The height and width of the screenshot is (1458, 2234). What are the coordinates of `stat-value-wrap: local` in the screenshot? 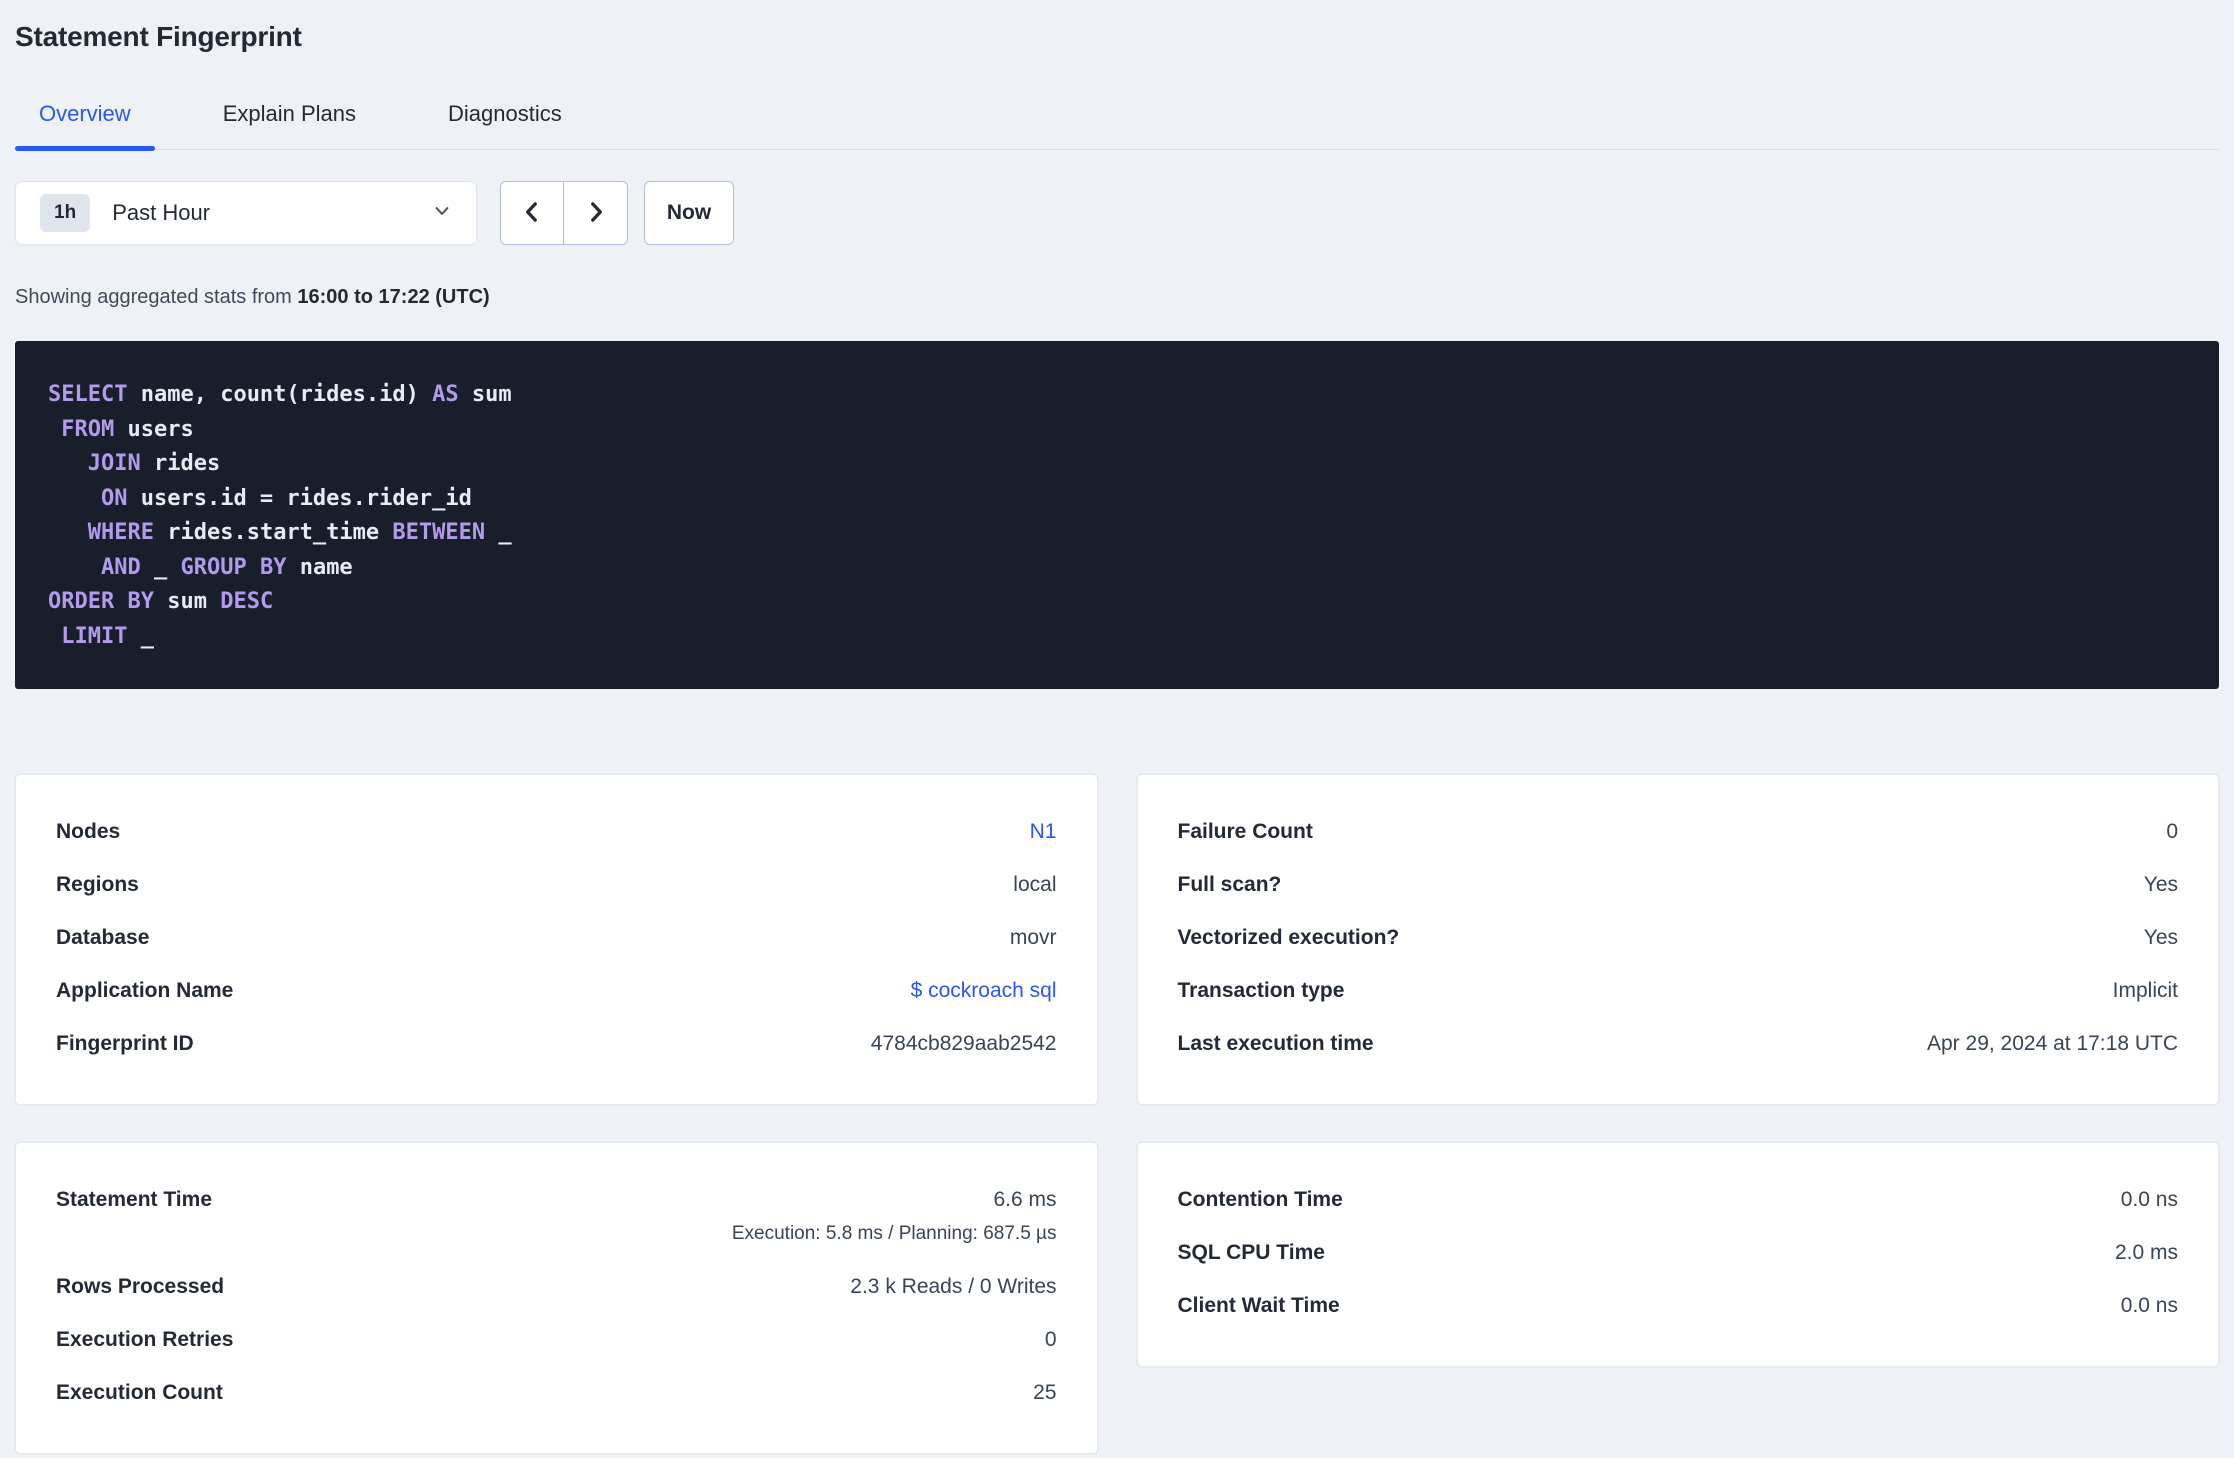 It's located at (1034, 884).